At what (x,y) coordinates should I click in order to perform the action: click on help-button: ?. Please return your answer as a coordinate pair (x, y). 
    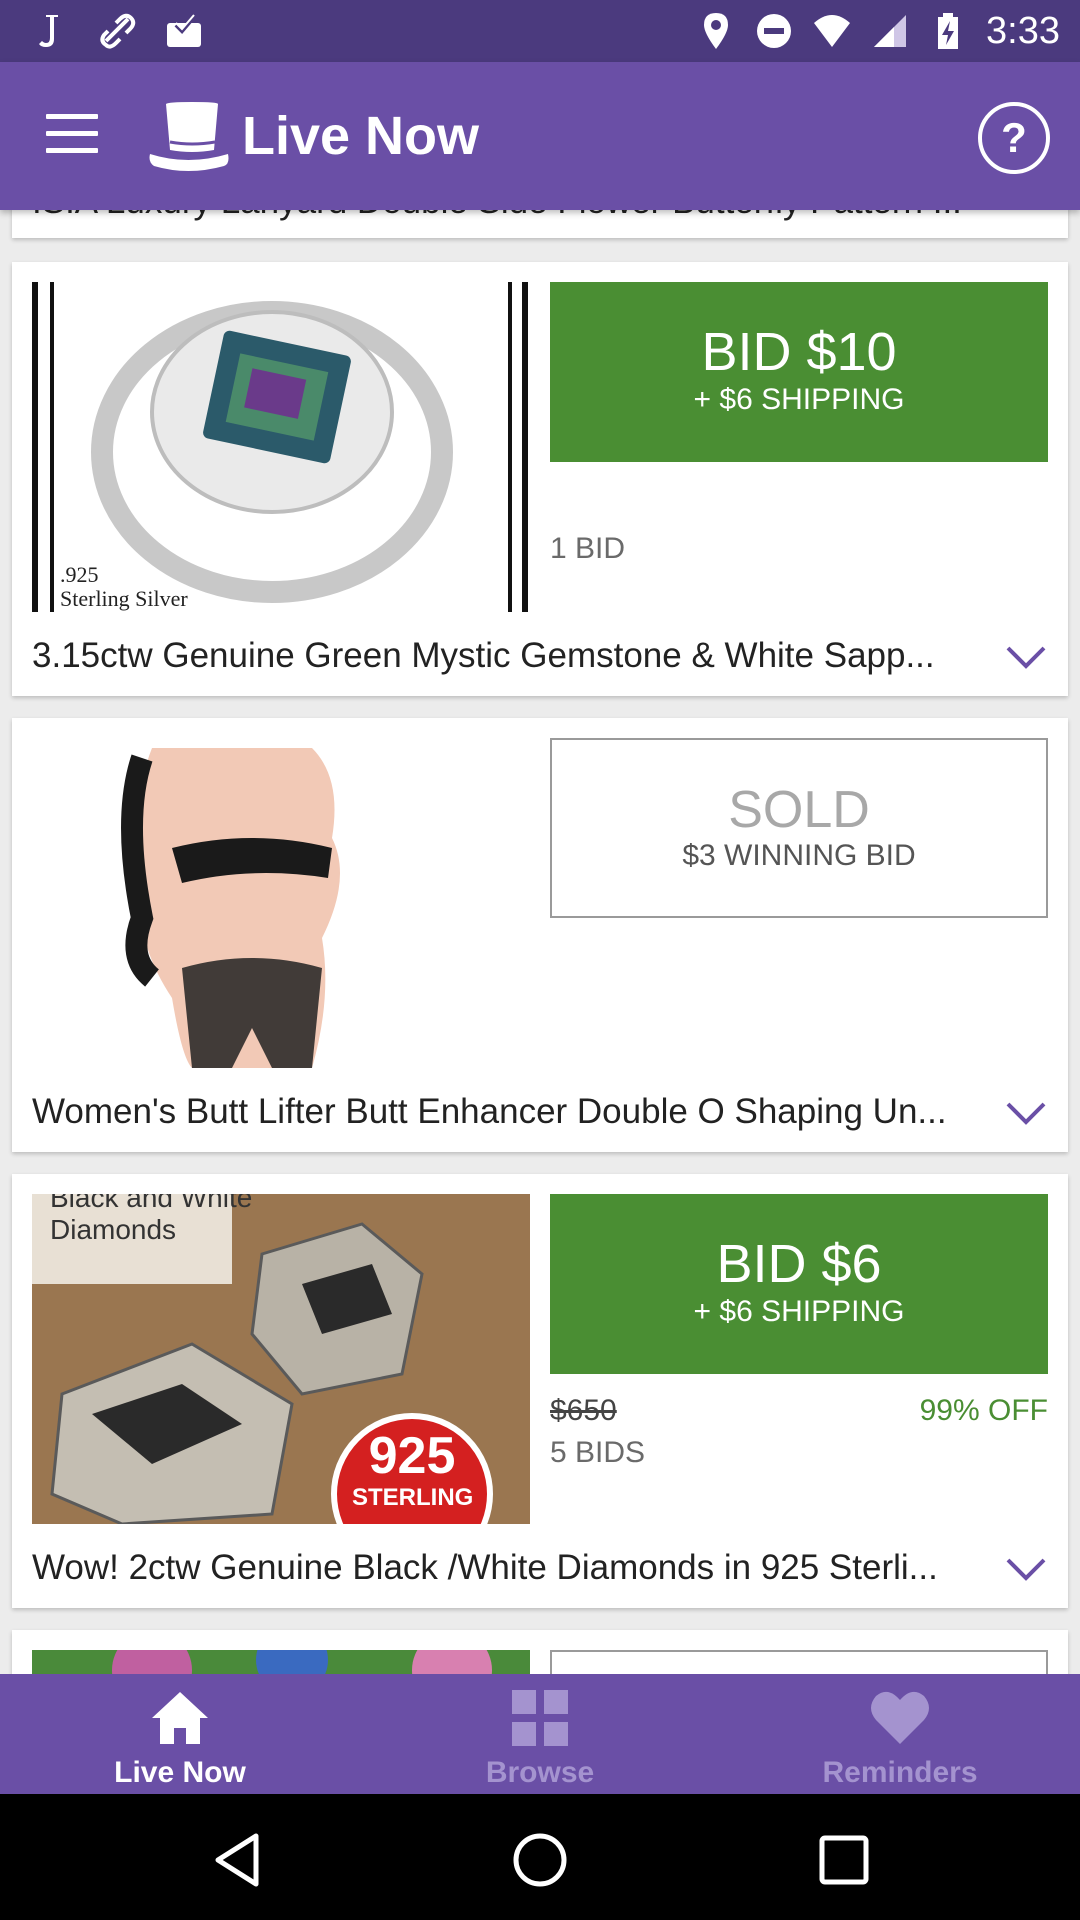
    Looking at the image, I should click on (1014, 138).